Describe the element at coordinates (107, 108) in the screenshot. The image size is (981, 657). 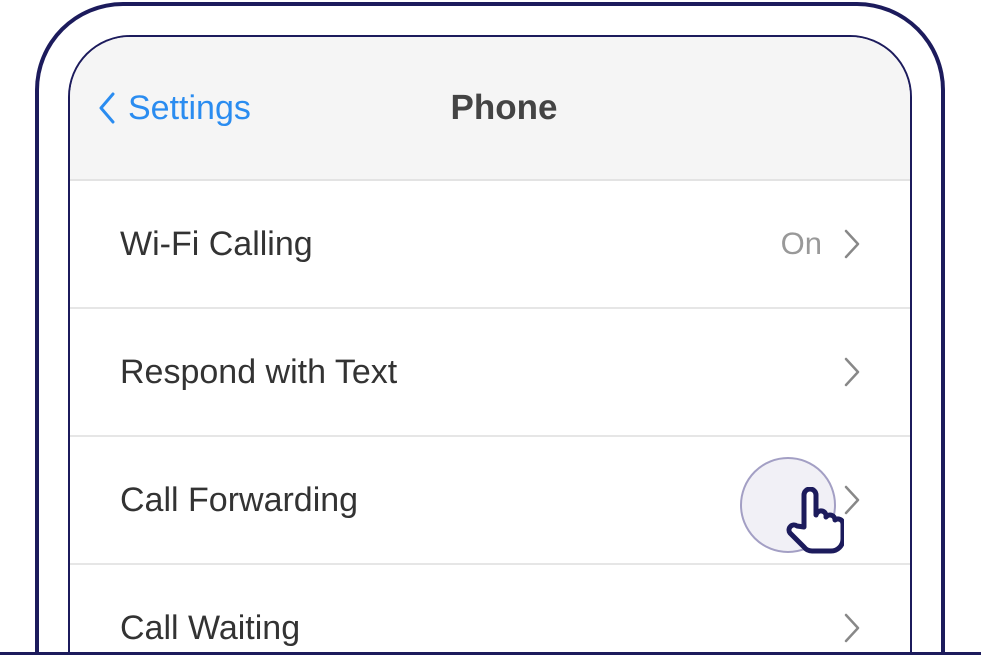
I see `chevron-left-icon` at that location.